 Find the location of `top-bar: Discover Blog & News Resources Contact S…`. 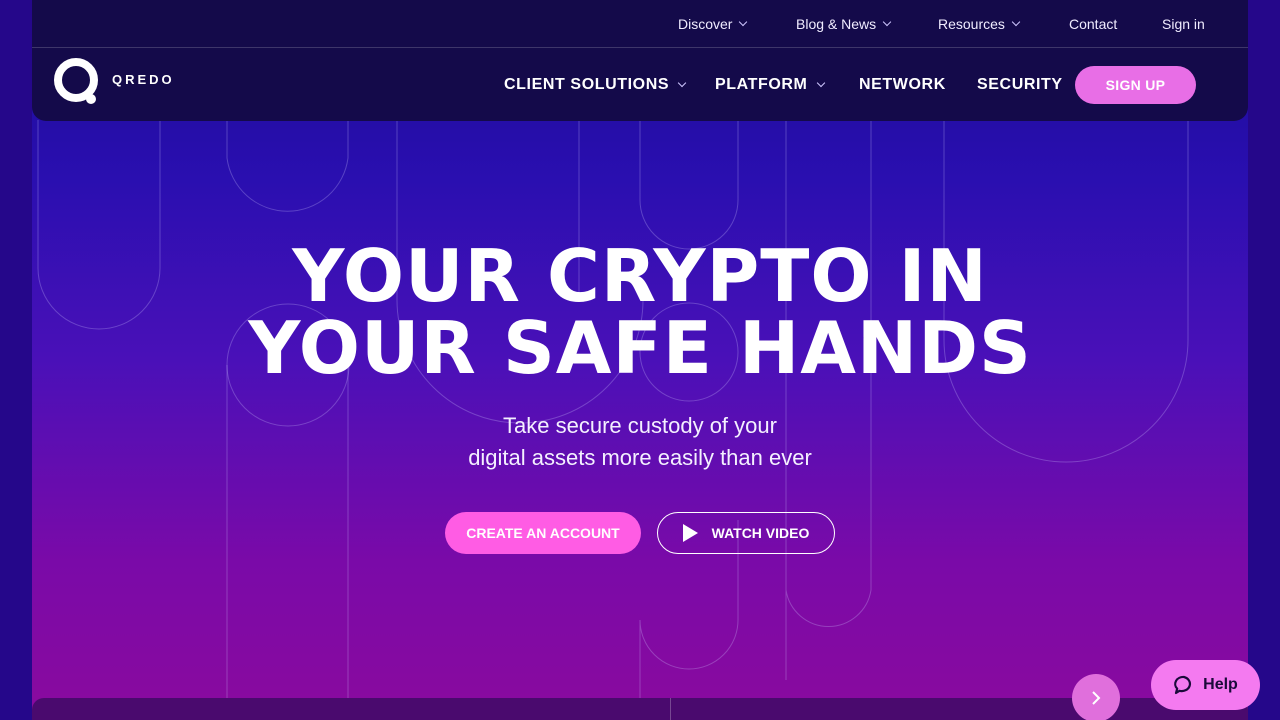

top-bar: Discover Blog & News Resources Contact S… is located at coordinates (640, 24).